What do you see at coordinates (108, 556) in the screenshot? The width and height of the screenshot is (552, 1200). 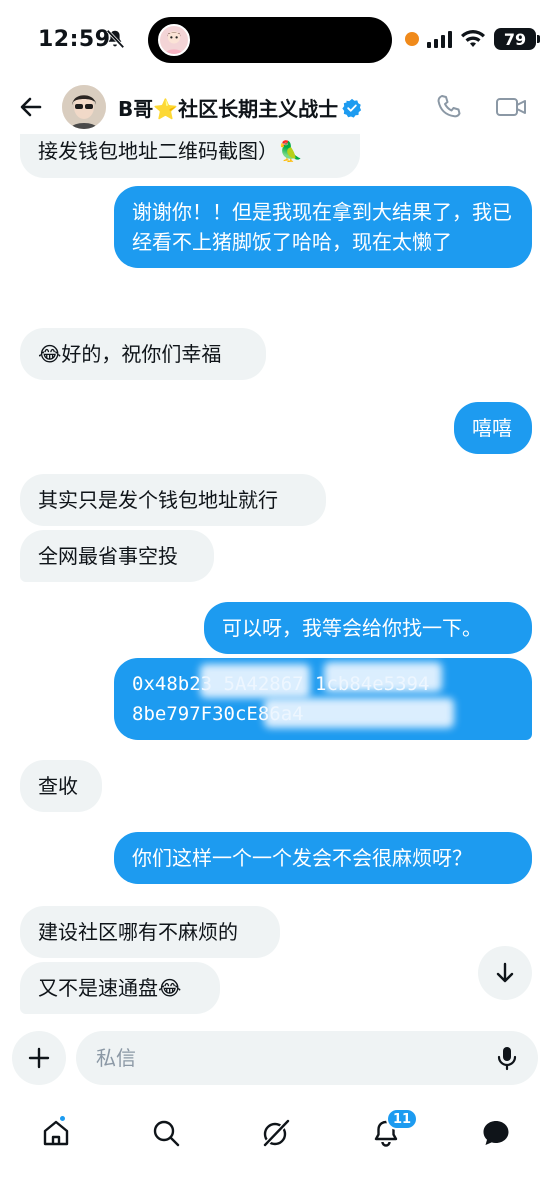 I see `message-text: 全网最省事空投` at bounding box center [108, 556].